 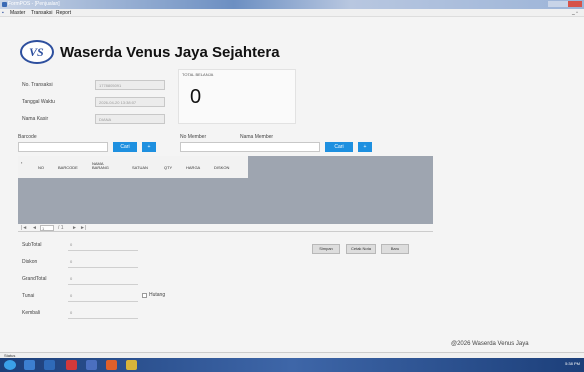 What do you see at coordinates (71, 365) in the screenshot?
I see `taskbar-app-icon` at bounding box center [71, 365].